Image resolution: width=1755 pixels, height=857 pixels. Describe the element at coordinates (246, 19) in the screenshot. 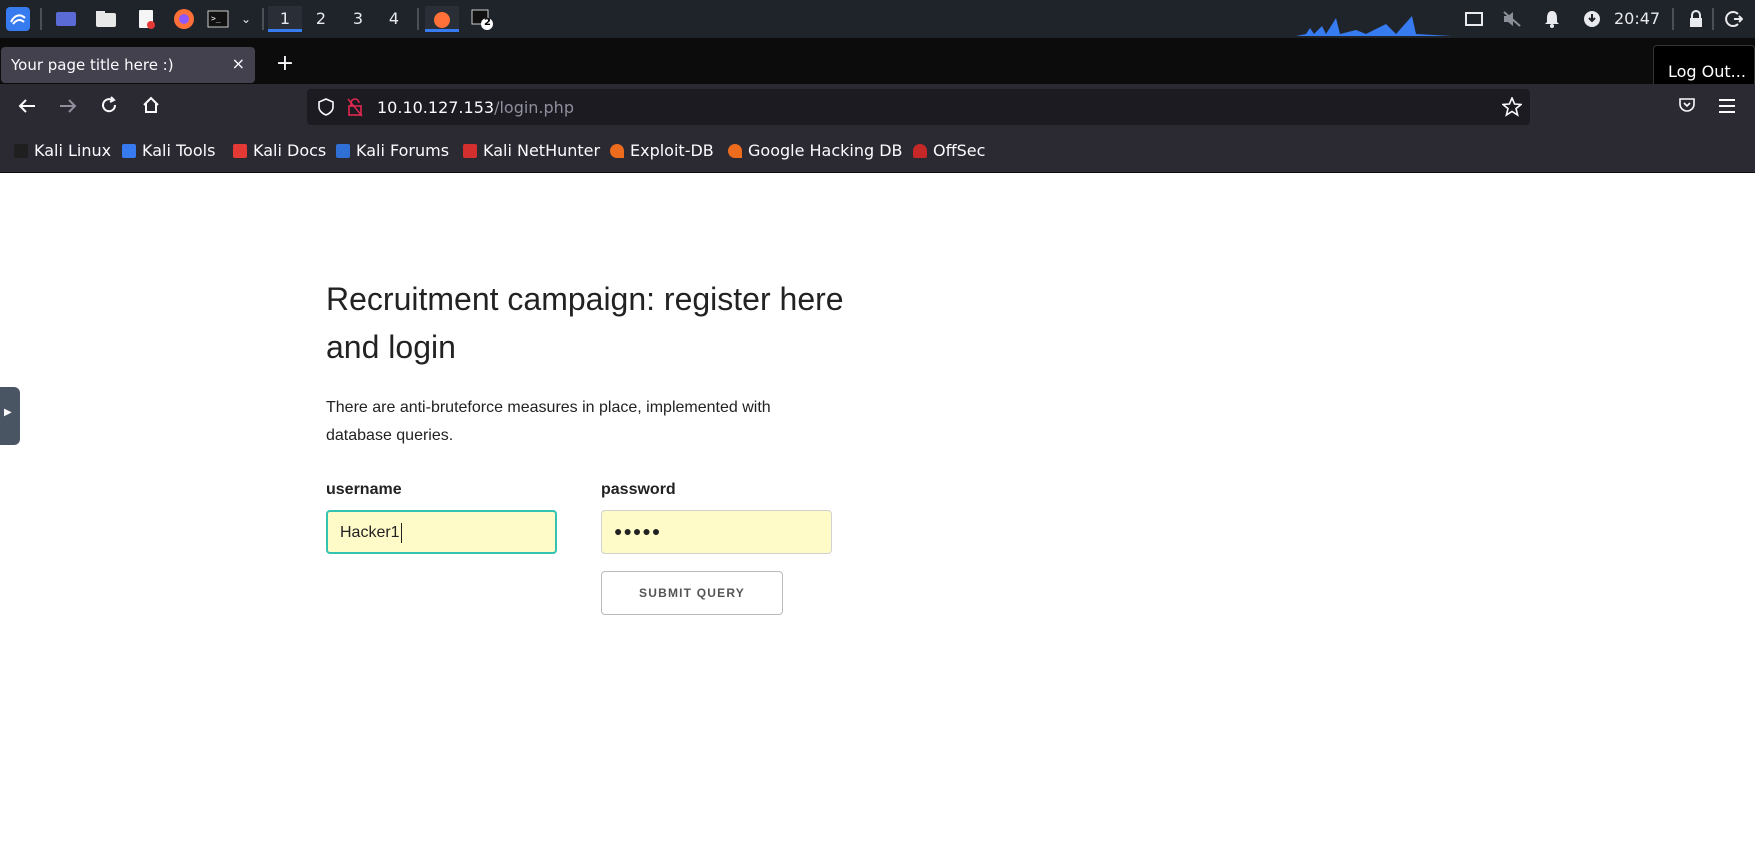

I see `chevron-down-icon: ⌄` at that location.